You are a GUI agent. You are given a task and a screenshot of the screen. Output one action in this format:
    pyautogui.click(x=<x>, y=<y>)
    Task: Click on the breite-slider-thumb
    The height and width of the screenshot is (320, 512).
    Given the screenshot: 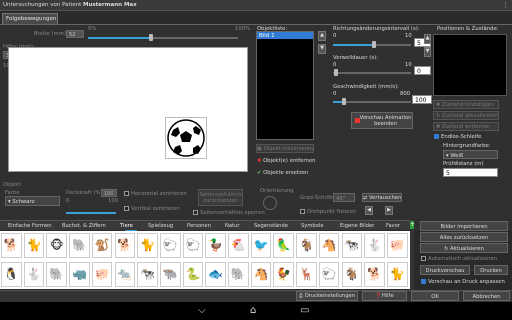 What is the action you would take?
    pyautogui.click(x=151, y=37)
    